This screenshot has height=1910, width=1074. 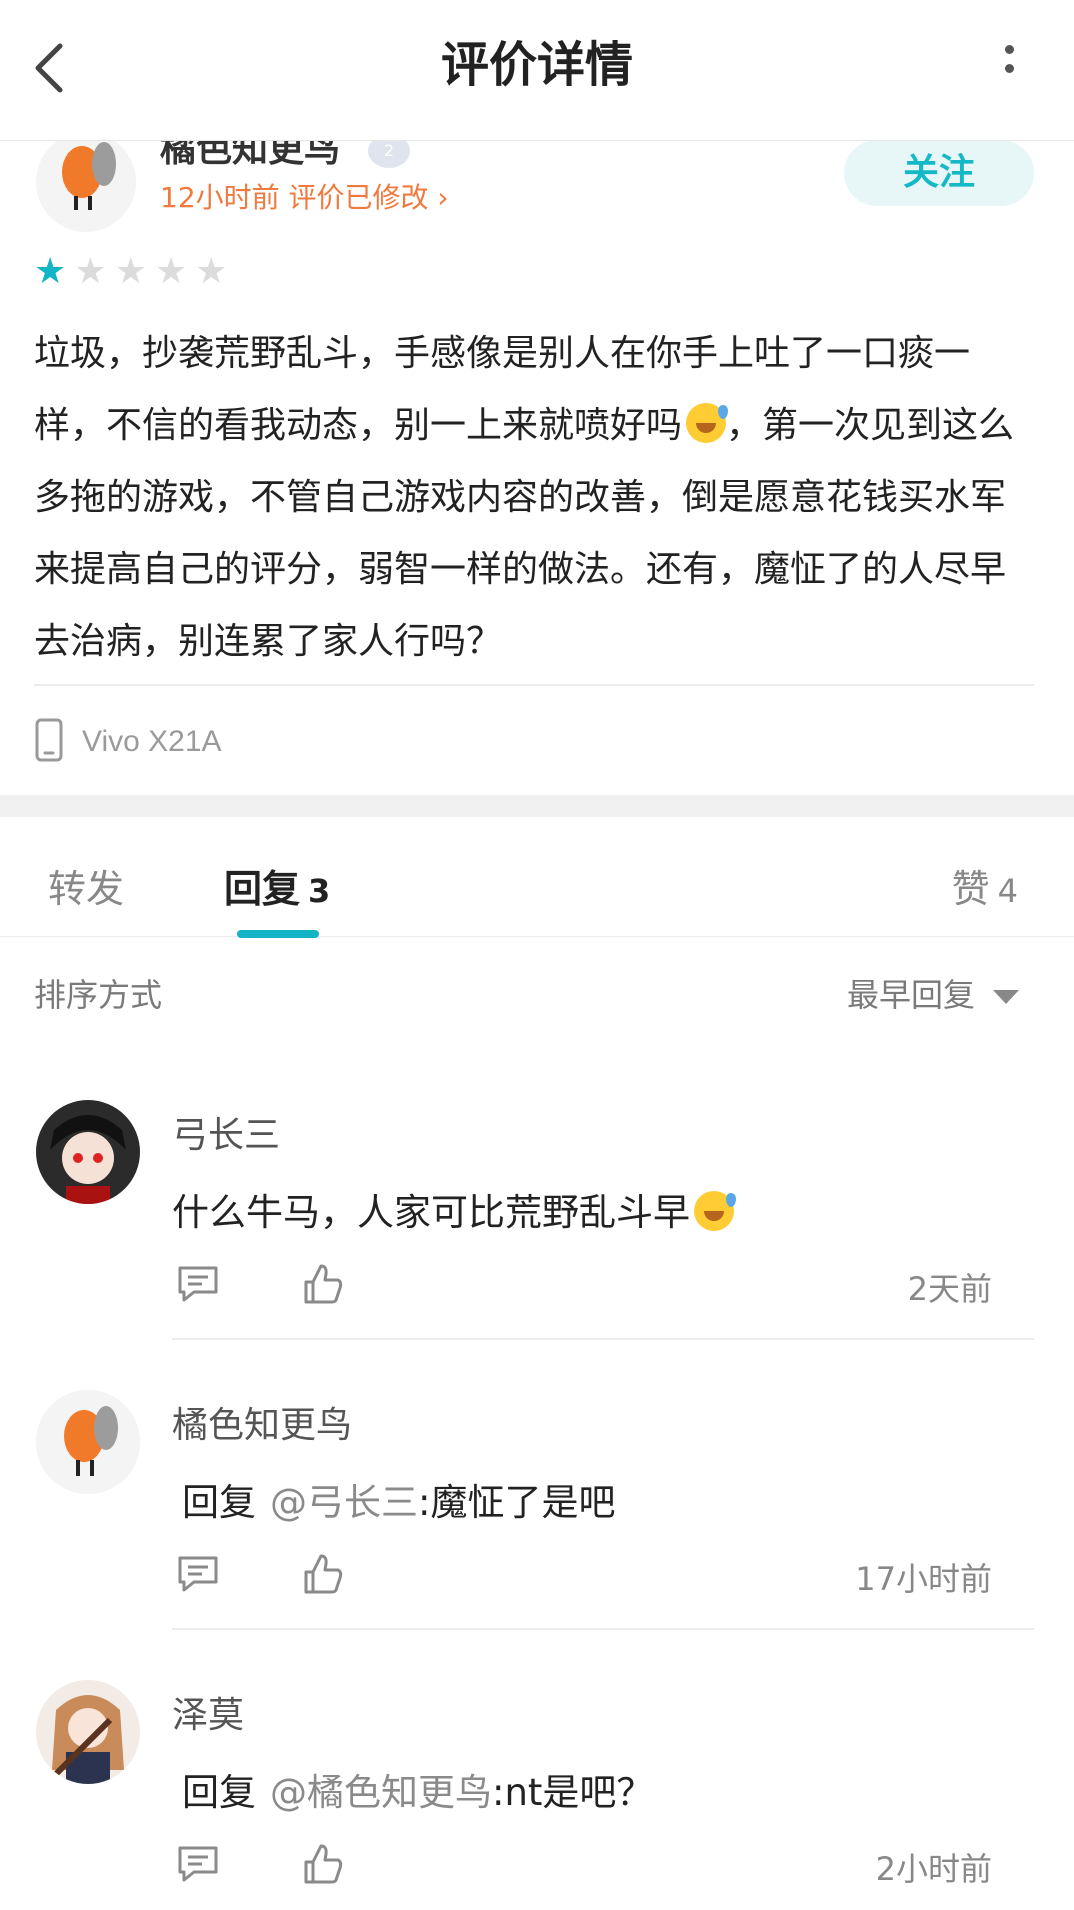 I want to click on rating-stars: ★ ★ ★ ★ ★, so click(x=130, y=272).